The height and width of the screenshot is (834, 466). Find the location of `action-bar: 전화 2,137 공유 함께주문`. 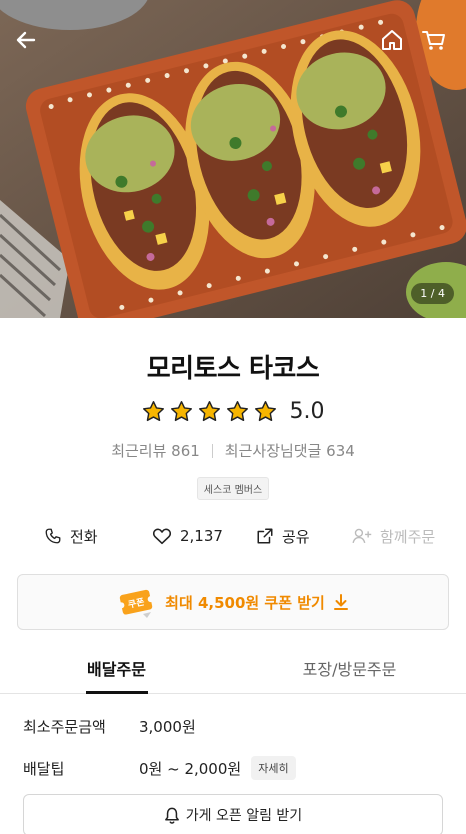

action-bar: 전화 2,137 공유 함께주문 is located at coordinates (233, 536).